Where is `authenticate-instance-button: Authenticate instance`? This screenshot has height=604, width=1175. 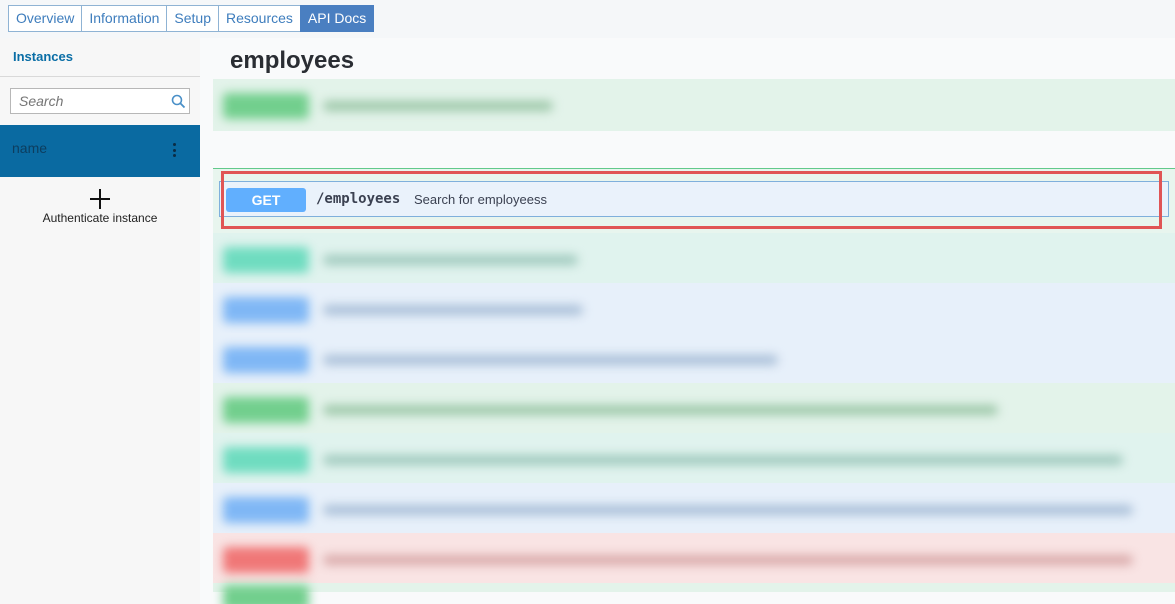
authenticate-instance-button: Authenticate instance is located at coordinates (100, 207).